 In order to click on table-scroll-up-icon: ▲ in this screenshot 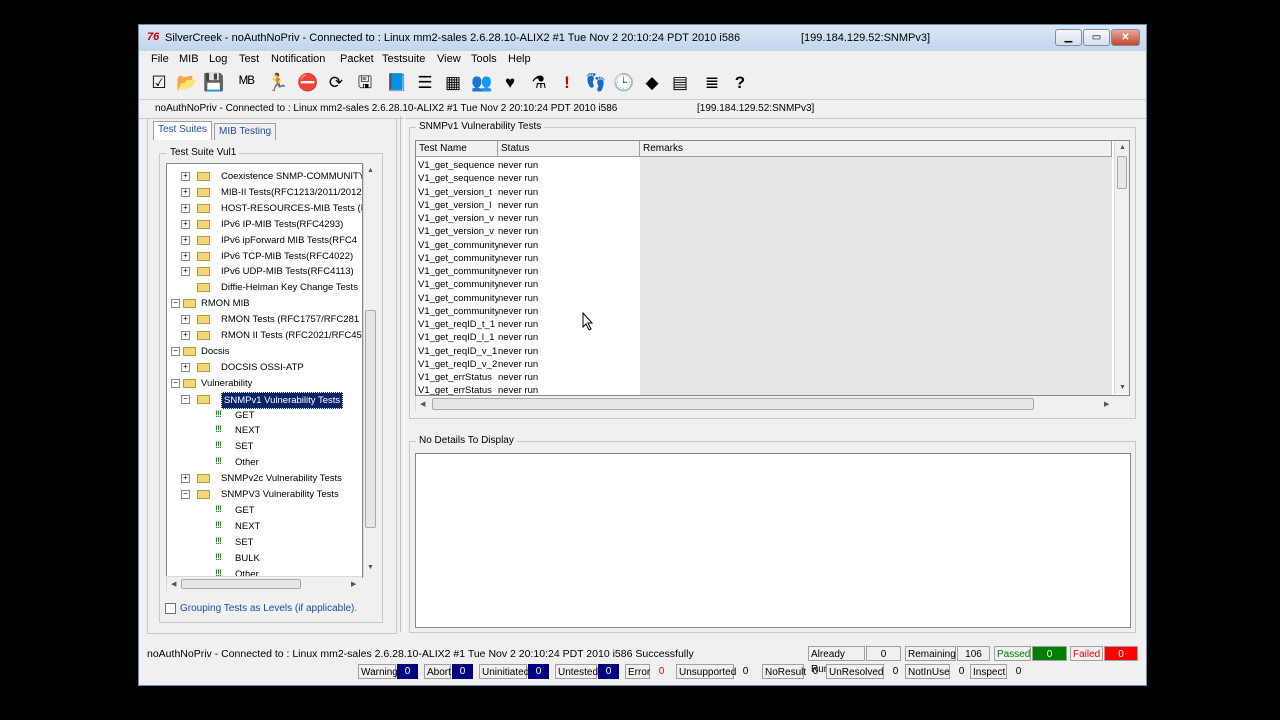, I will do `click(1122, 147)`.